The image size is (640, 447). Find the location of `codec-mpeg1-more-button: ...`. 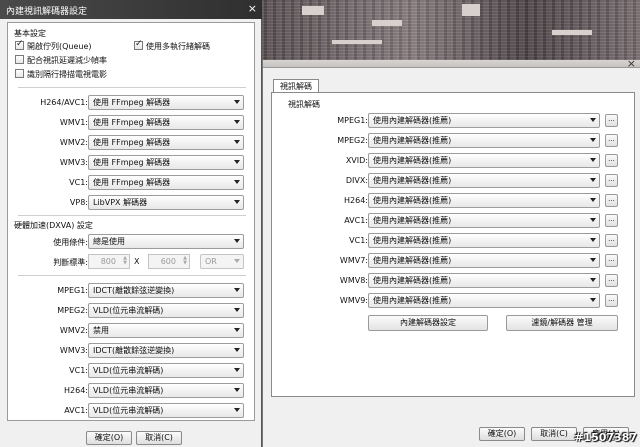

codec-mpeg1-more-button: ... is located at coordinates (611, 120).